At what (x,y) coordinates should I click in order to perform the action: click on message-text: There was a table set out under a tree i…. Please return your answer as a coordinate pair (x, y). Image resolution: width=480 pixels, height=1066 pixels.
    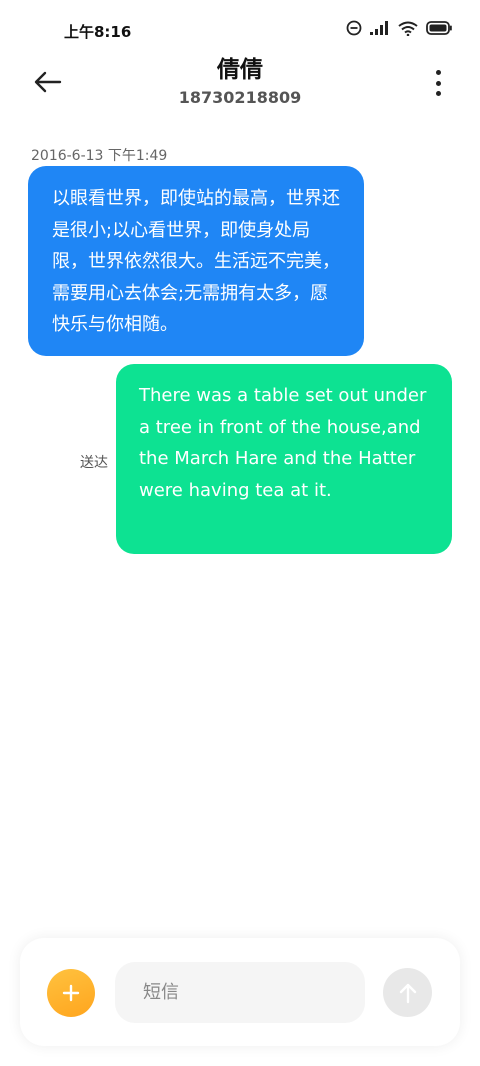
    Looking at the image, I should click on (283, 443).